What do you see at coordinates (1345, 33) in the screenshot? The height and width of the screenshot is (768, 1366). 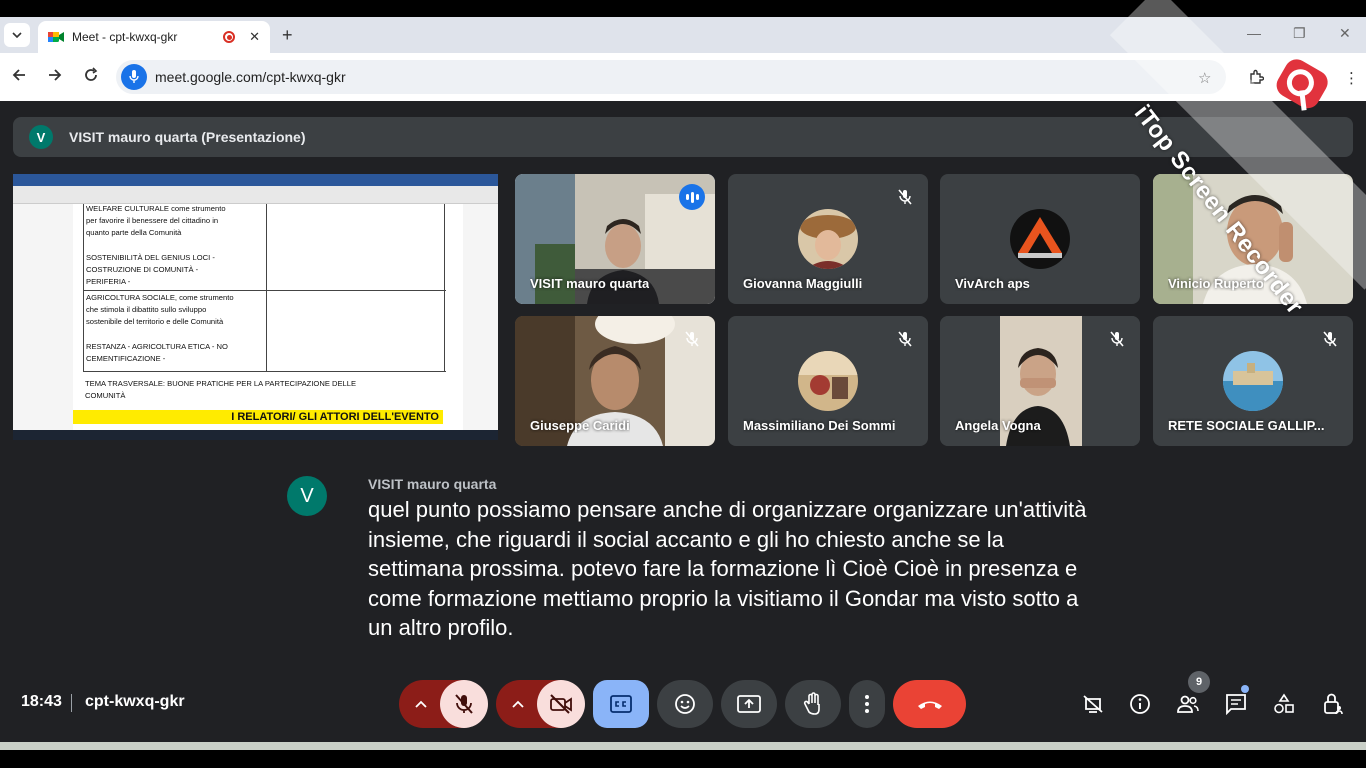 I see `close-window-icon: ✕` at bounding box center [1345, 33].